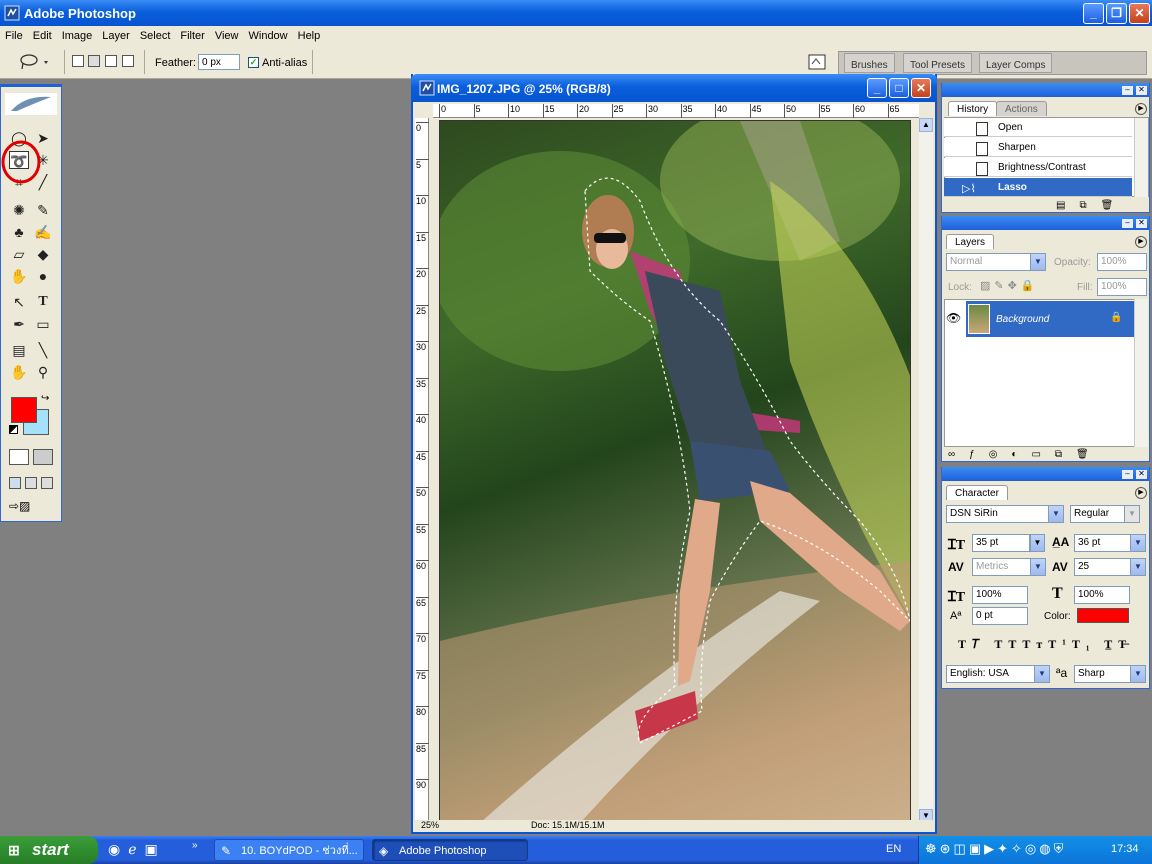 The width and height of the screenshot is (1152, 864). I want to click on menu-select: Select, so click(155, 36).